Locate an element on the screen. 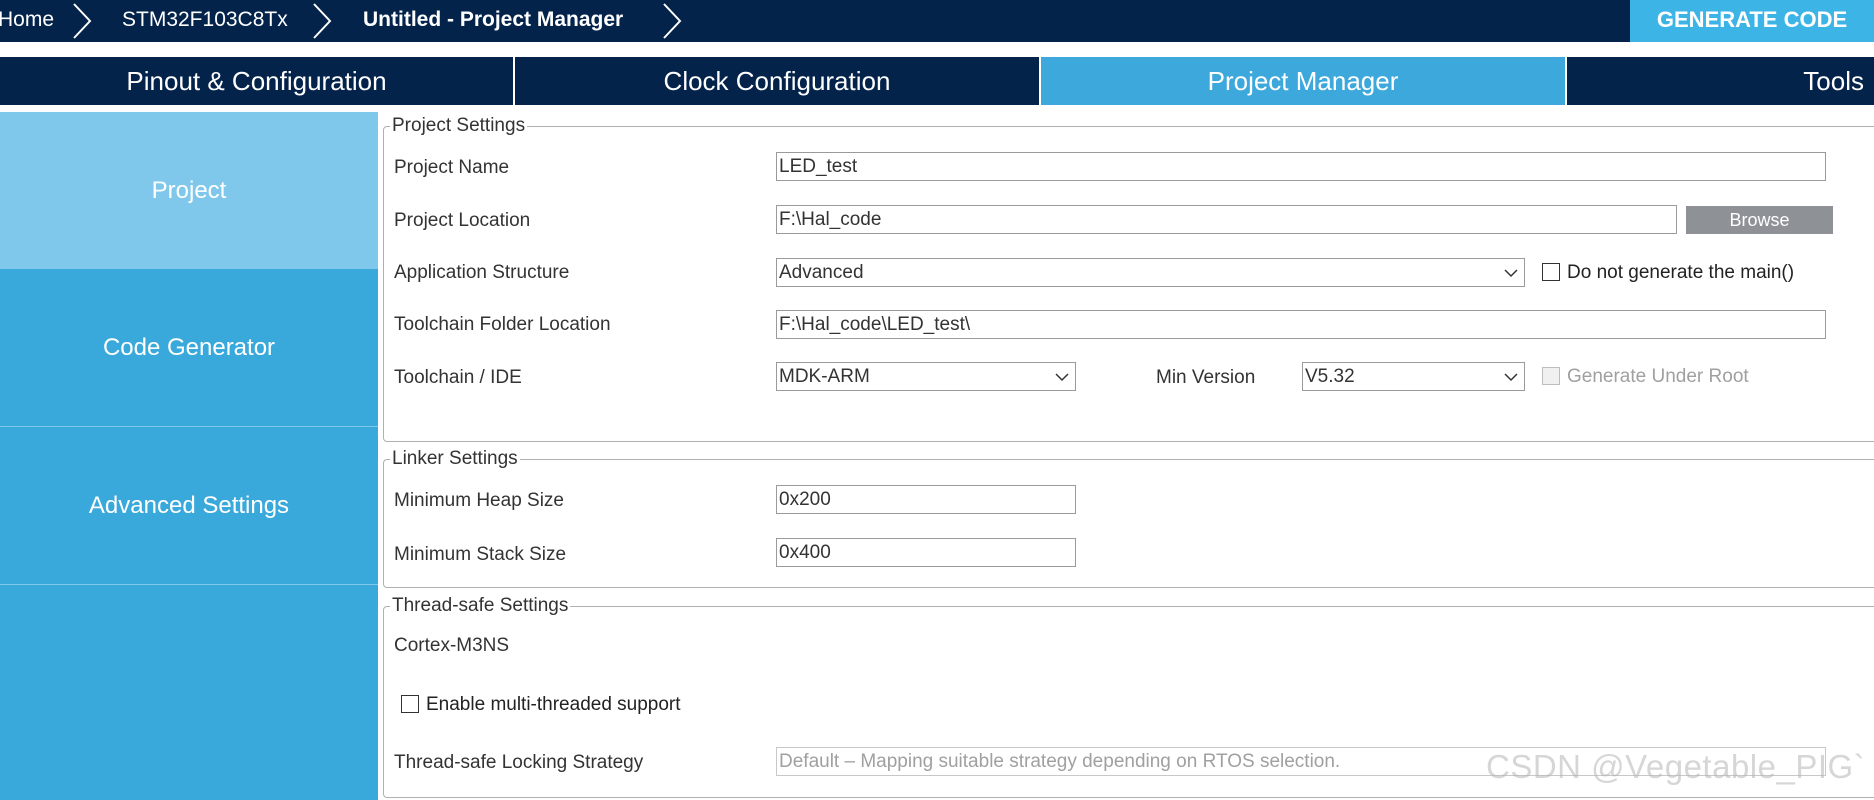  min-version-value: V5.32 is located at coordinates (1330, 376).